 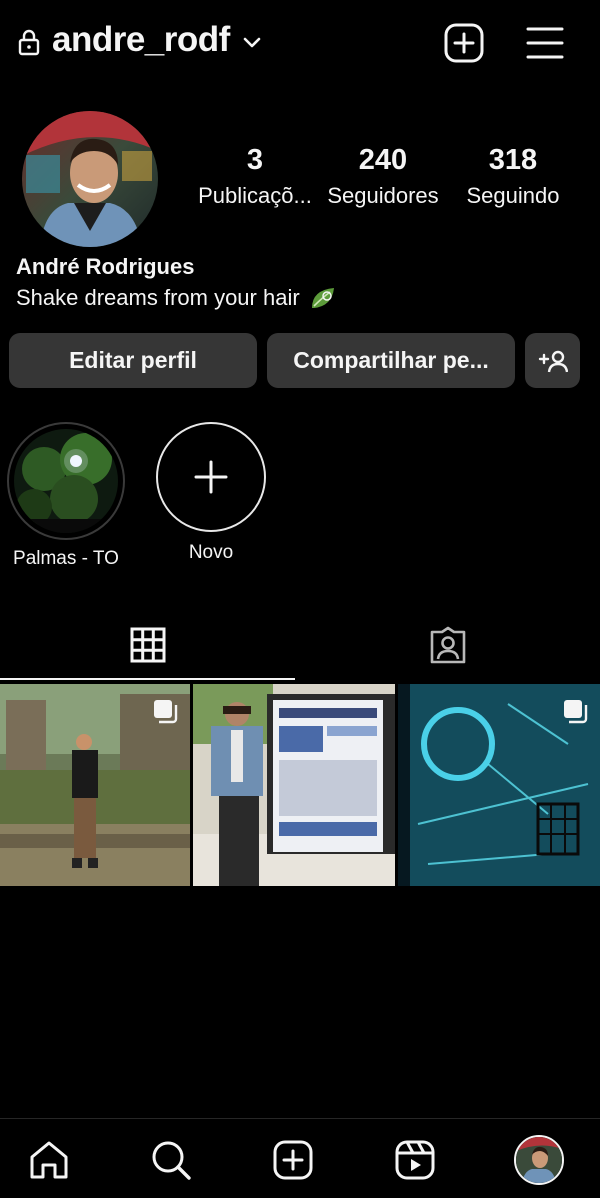 I want to click on nav-search, so click(x=171, y=1160).